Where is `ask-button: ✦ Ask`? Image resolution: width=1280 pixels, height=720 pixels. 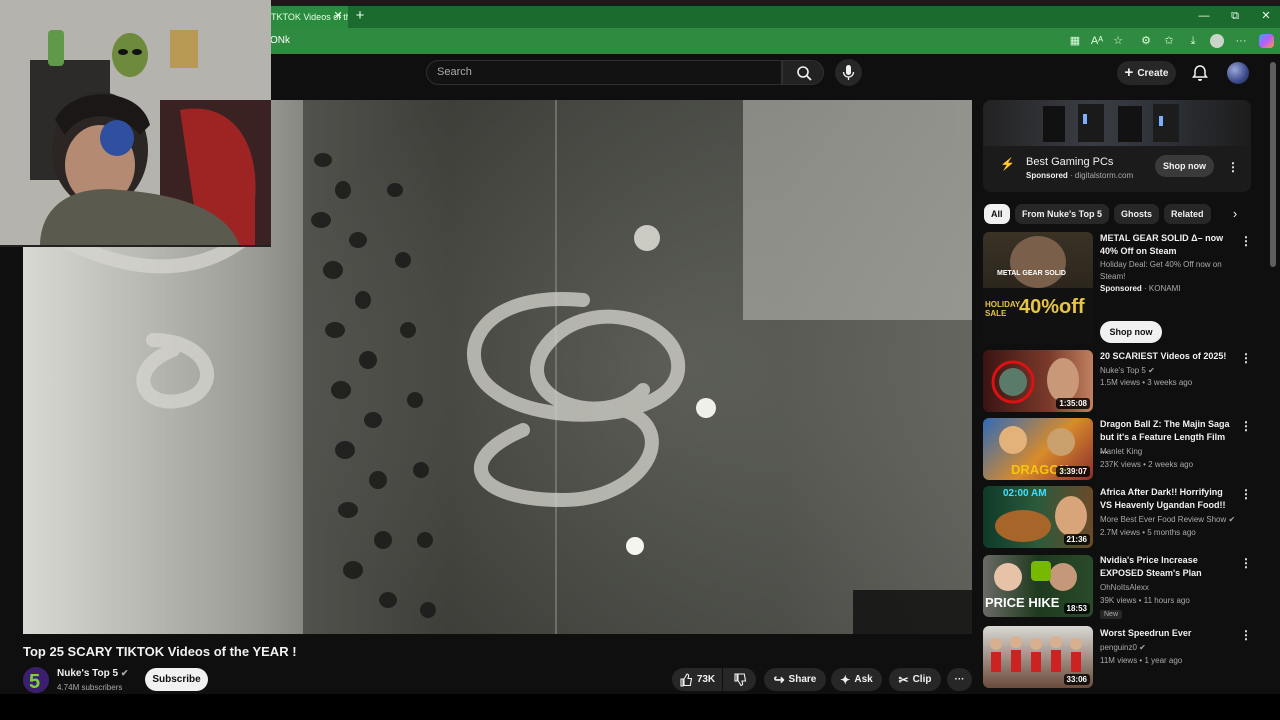
ask-button: ✦ Ask is located at coordinates (856, 679).